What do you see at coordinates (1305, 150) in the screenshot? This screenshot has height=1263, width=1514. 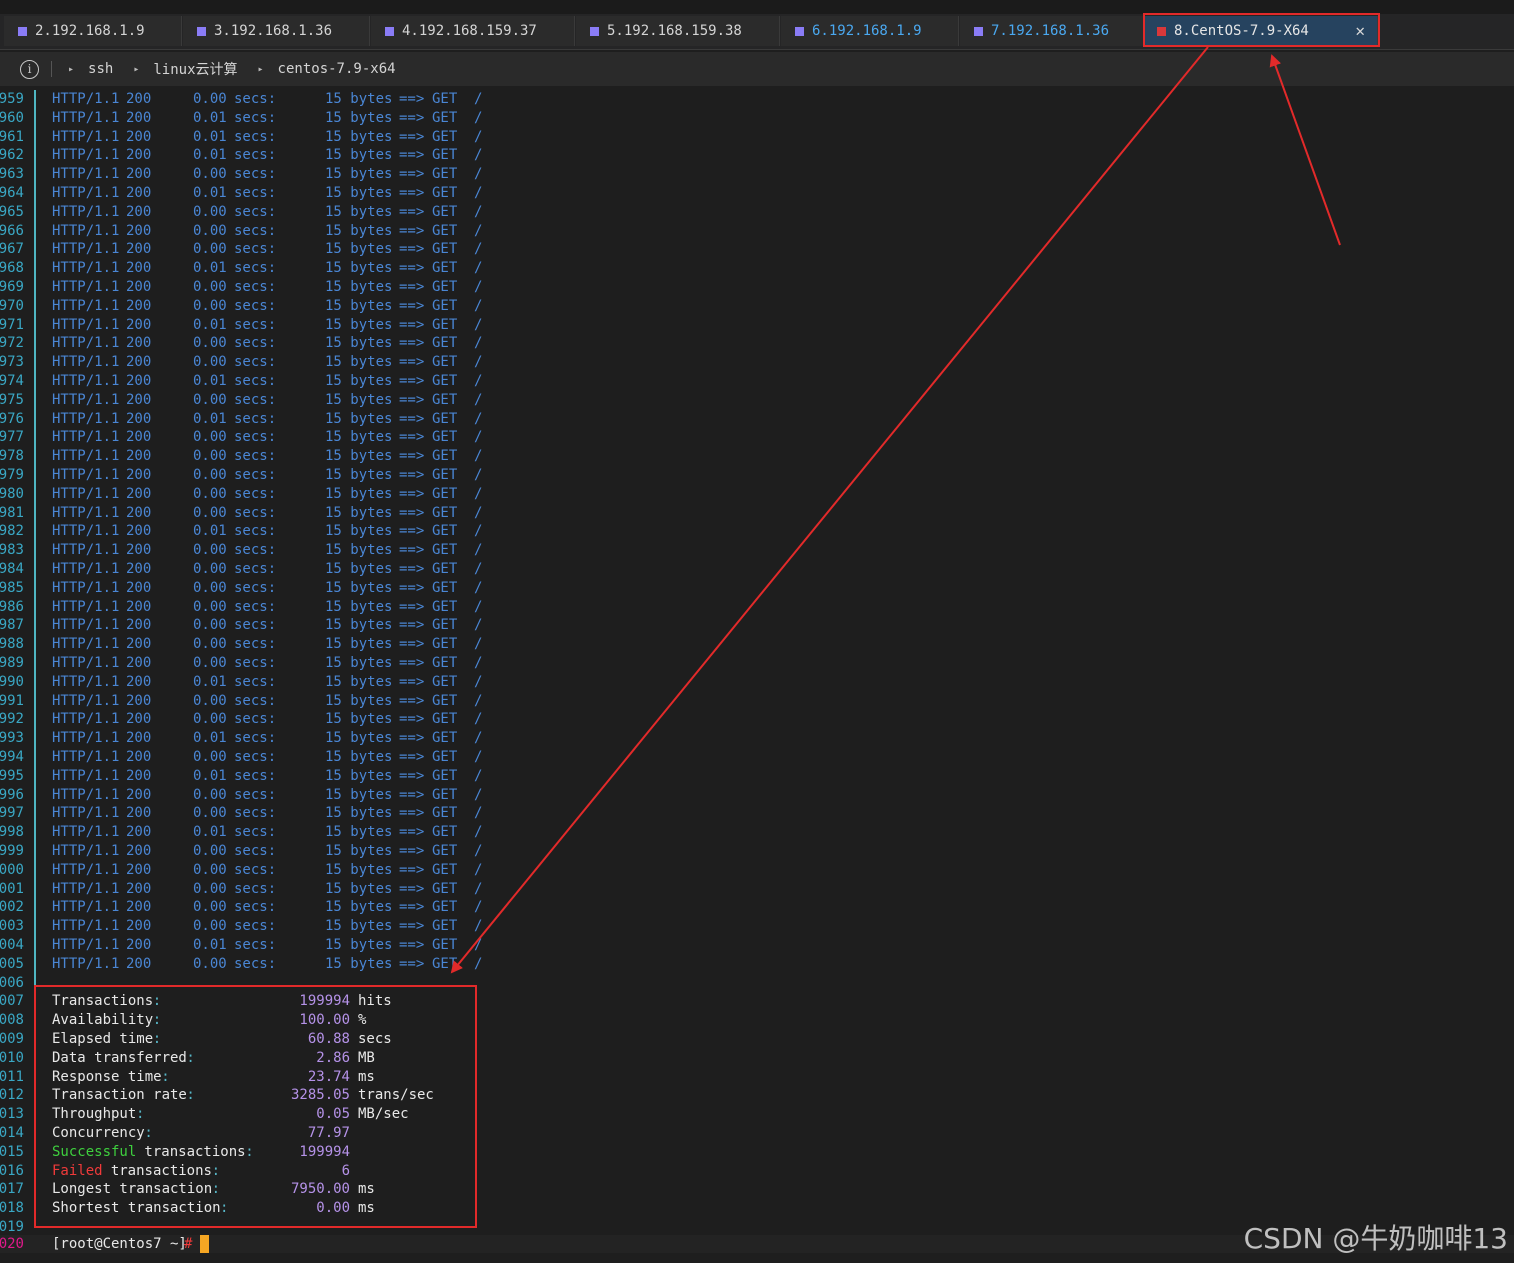 I see `arrow-pointing-to-tab` at bounding box center [1305, 150].